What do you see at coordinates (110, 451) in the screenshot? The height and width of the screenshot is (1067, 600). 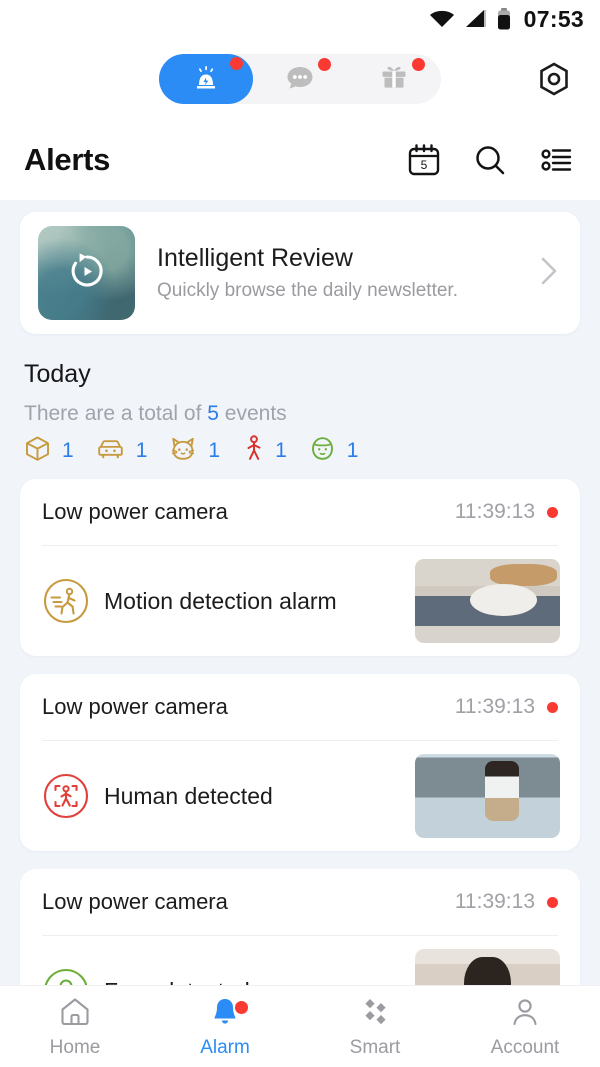 I see `car-icon` at bounding box center [110, 451].